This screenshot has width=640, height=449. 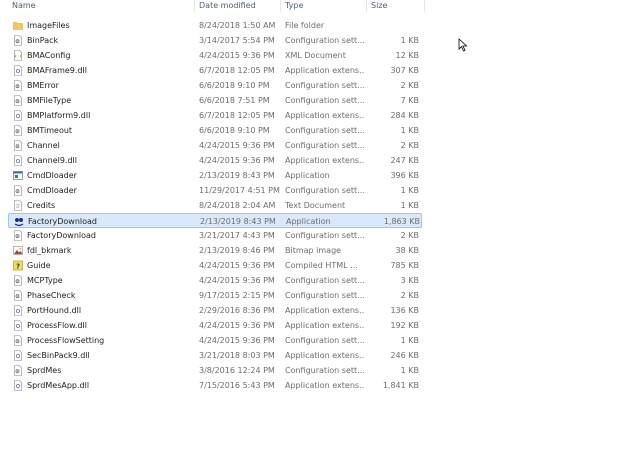 I want to click on file-name: MCPType, so click(x=45, y=280).